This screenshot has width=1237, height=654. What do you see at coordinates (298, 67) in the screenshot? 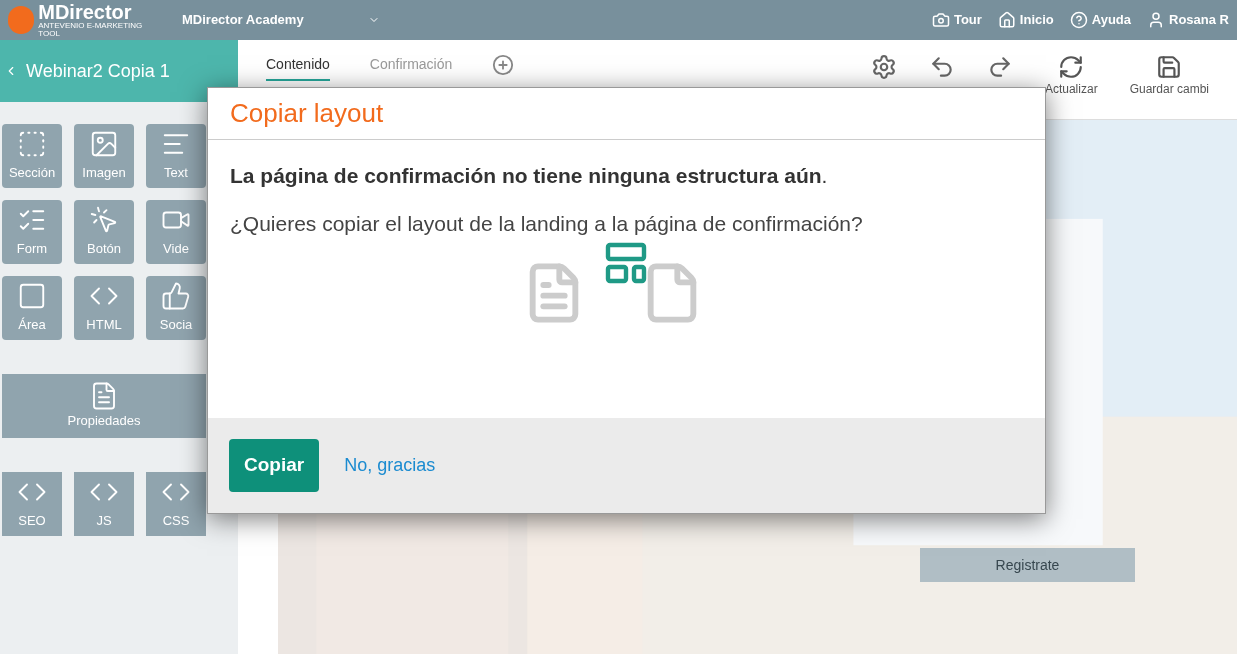
I see `page-tab: Contenido` at bounding box center [298, 67].